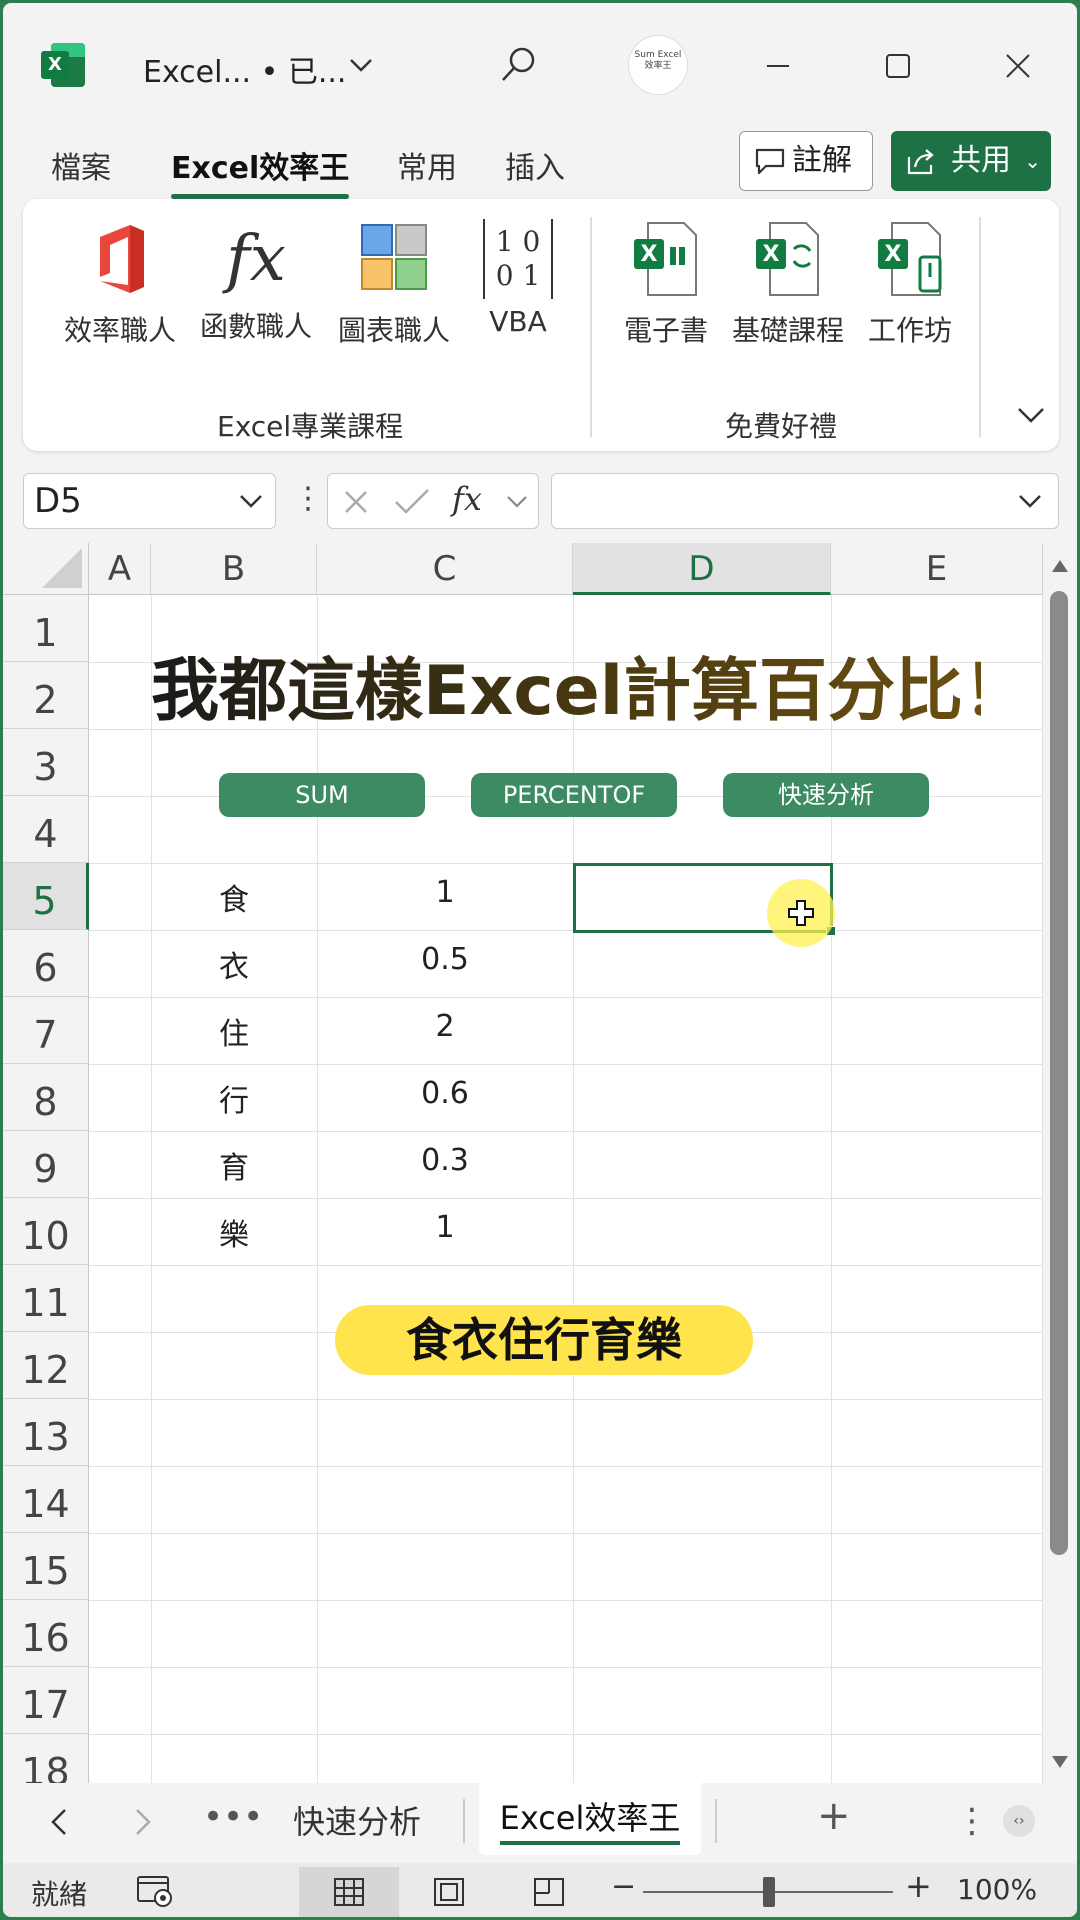 Image resolution: width=1080 pixels, height=1920 pixels. Describe the element at coordinates (778, 66) in the screenshot. I see `minimize-icon` at that location.